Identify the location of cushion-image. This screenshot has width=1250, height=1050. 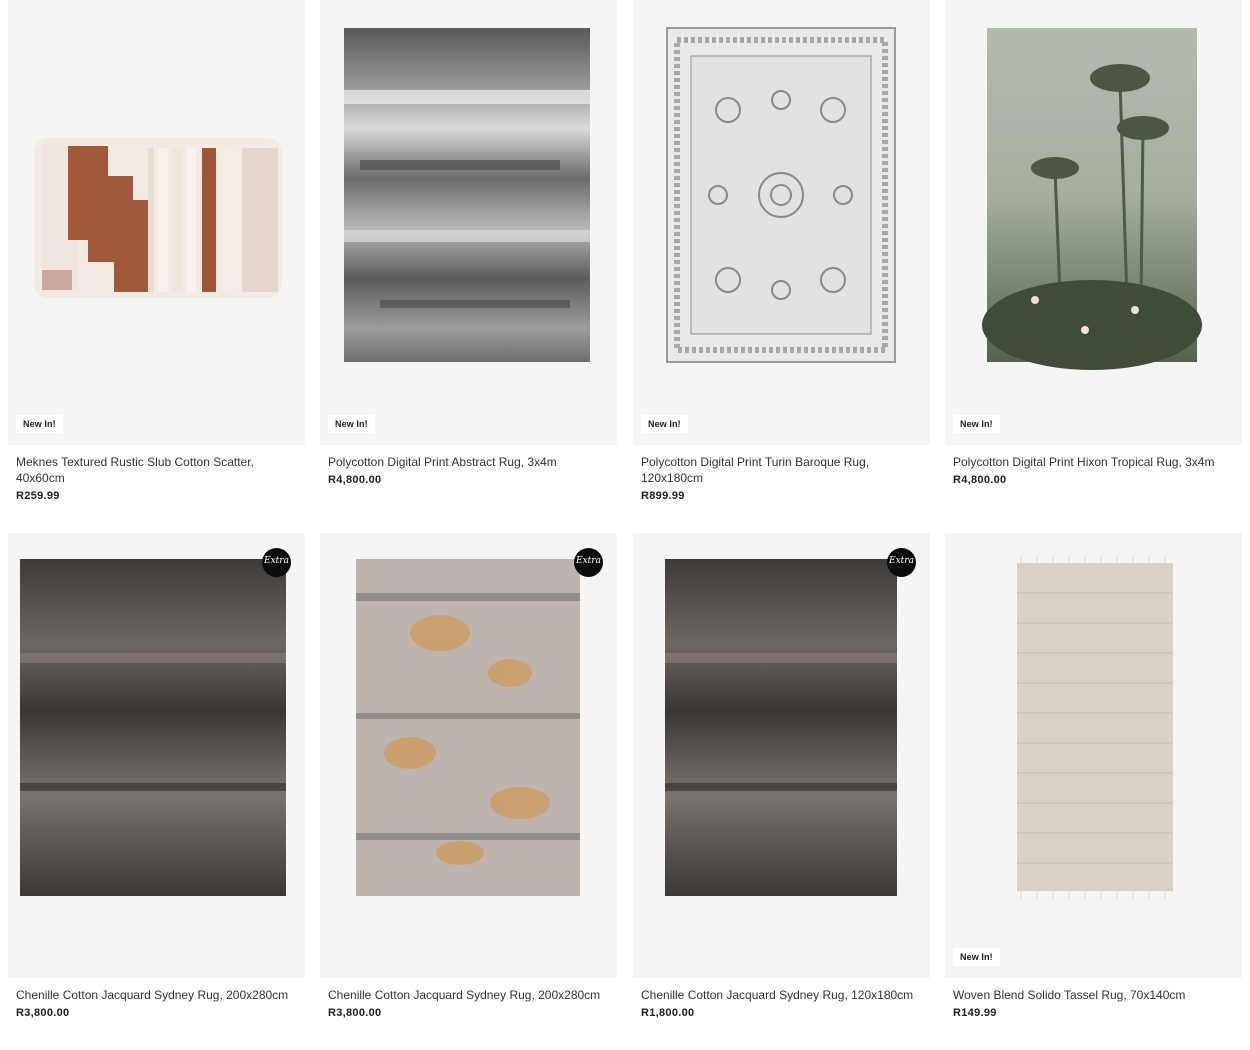
(158, 218).